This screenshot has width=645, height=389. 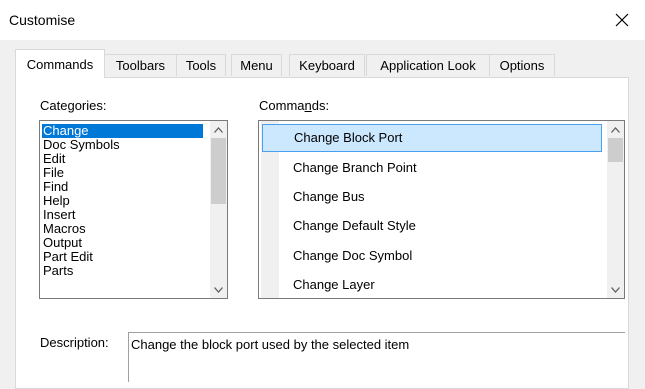 I want to click on list-item: Part Edit, so click(x=122, y=257).